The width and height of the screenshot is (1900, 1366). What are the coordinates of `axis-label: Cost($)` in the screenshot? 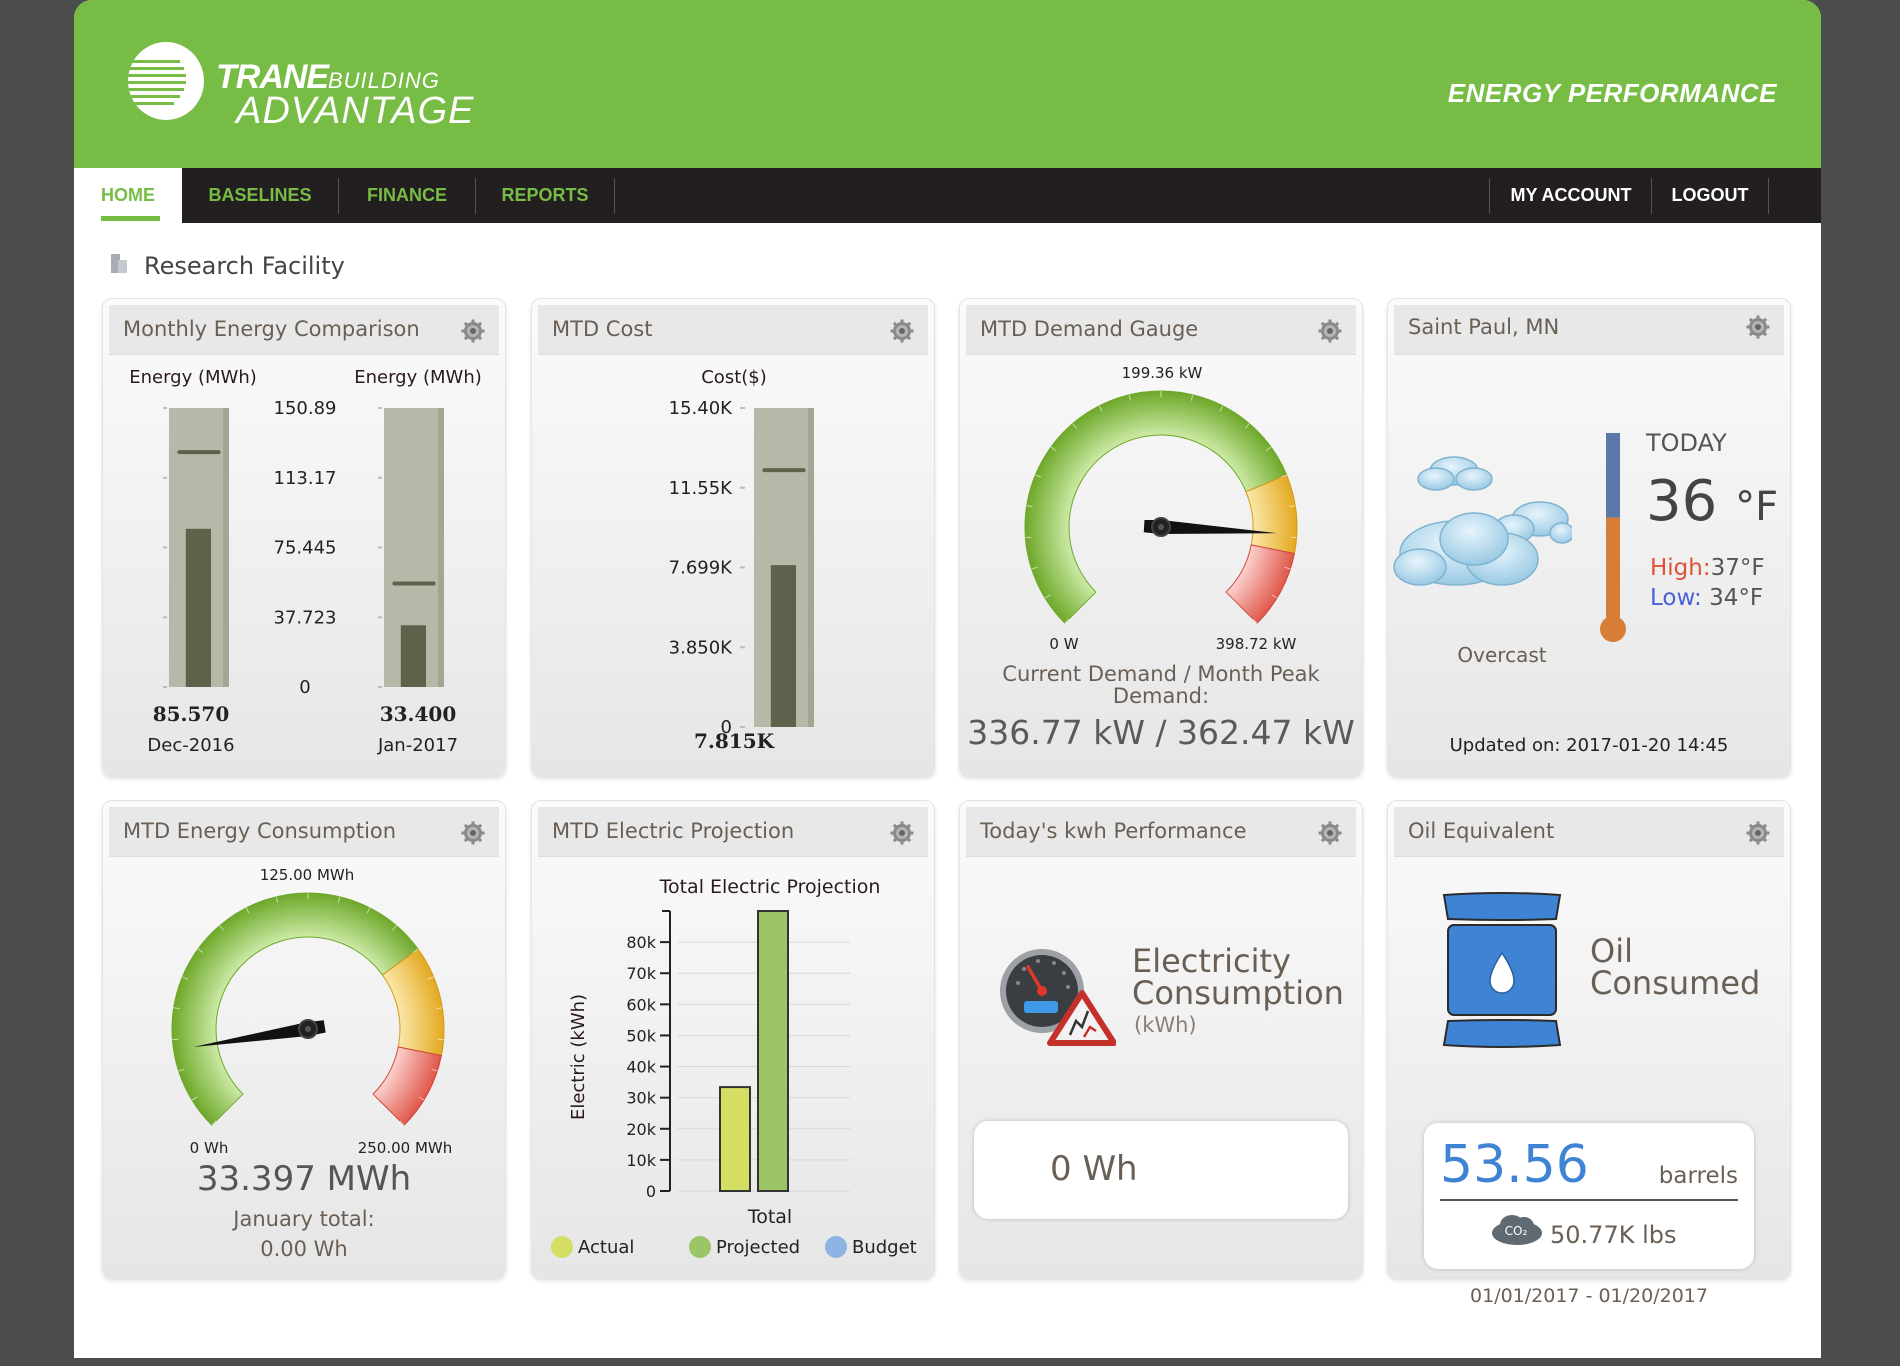 It's located at (734, 377).